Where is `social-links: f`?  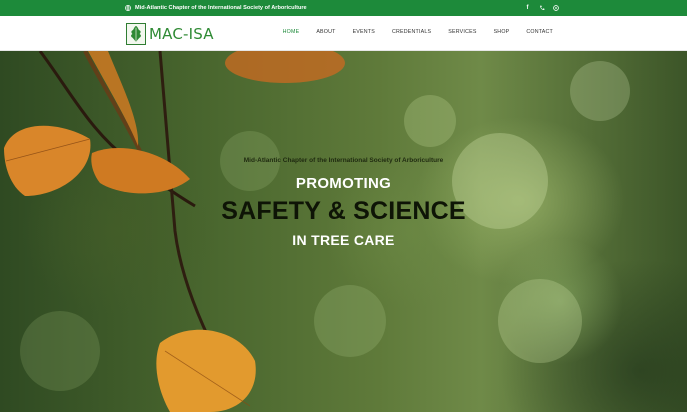 social-links: f is located at coordinates (541, 7).